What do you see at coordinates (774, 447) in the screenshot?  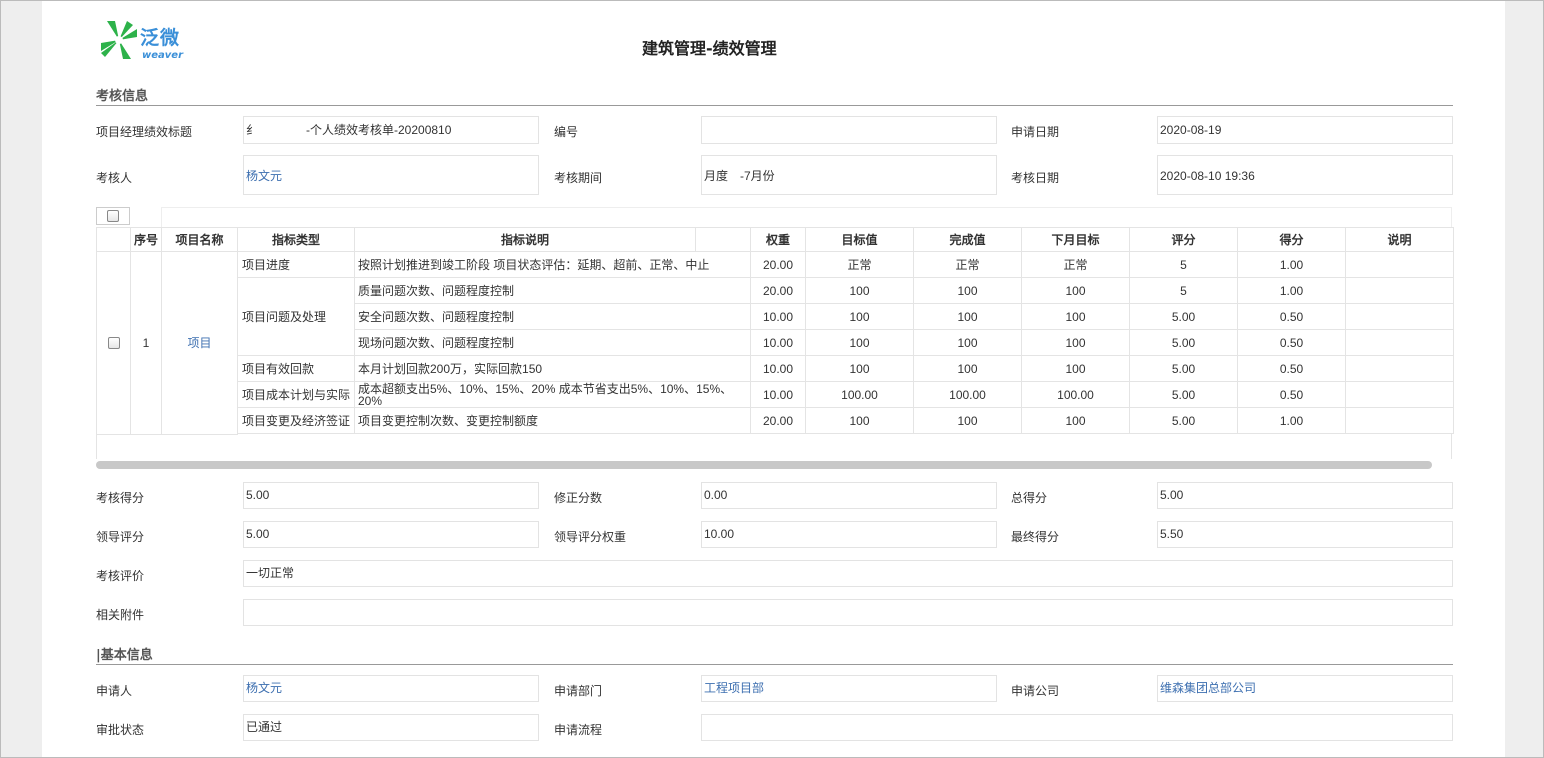 I see `table-footer-area` at bounding box center [774, 447].